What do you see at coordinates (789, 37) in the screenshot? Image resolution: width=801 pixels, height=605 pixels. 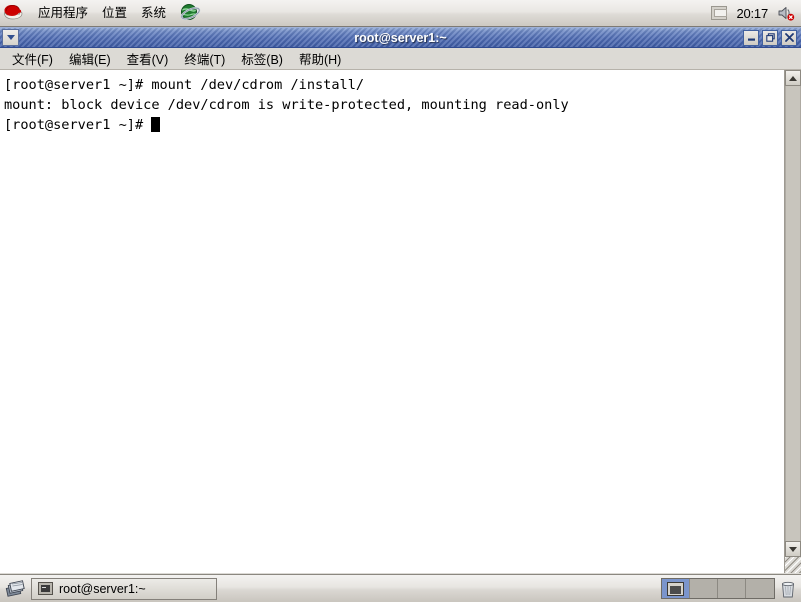 I see `close-button` at bounding box center [789, 37].